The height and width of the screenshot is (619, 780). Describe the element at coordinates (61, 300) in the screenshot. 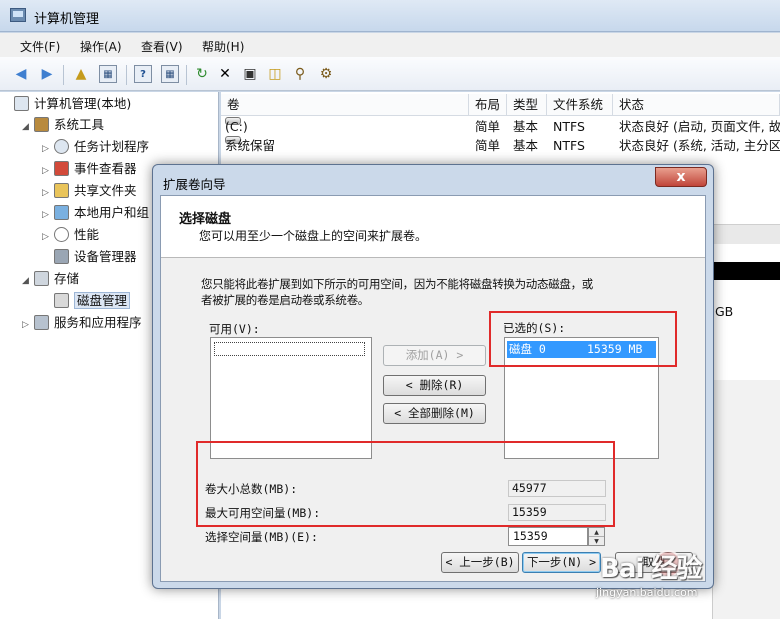

I see `disk-icon` at that location.